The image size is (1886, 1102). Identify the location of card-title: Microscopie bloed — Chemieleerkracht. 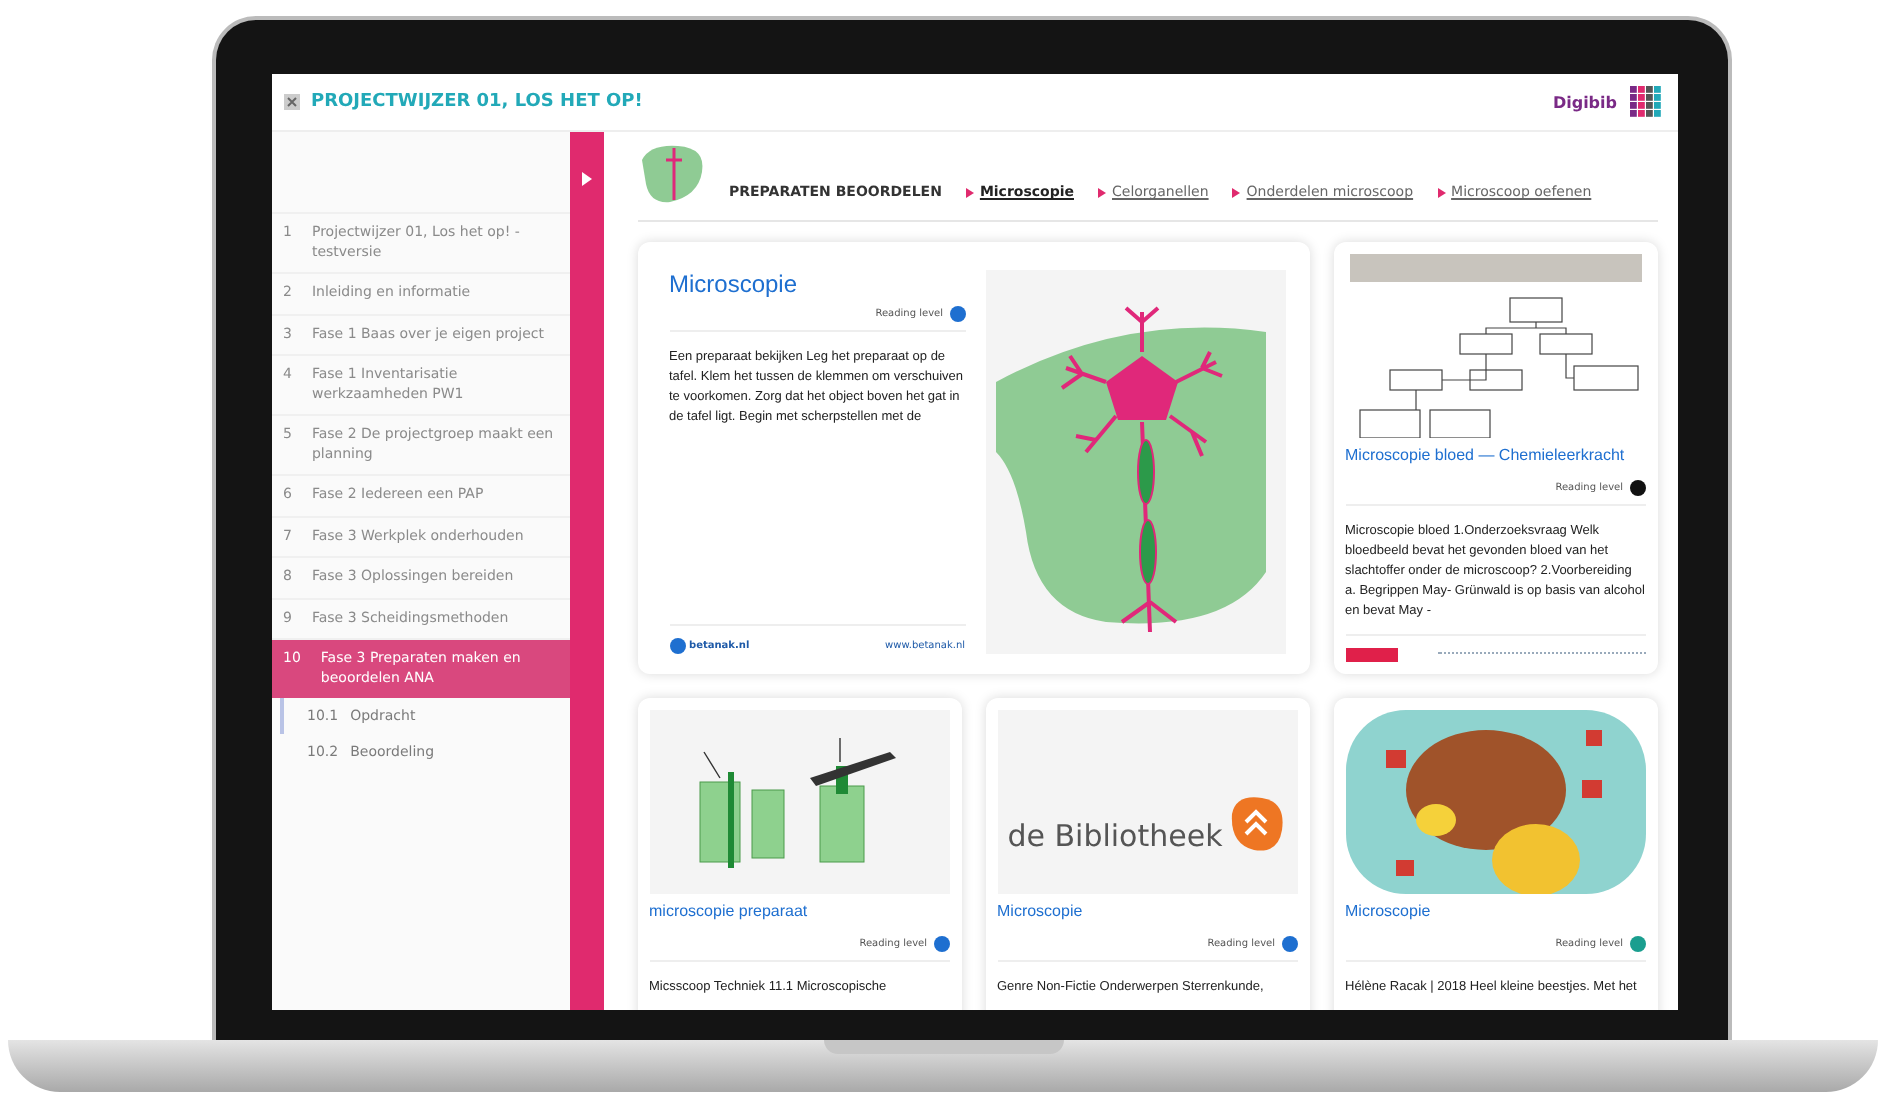
(1495, 455).